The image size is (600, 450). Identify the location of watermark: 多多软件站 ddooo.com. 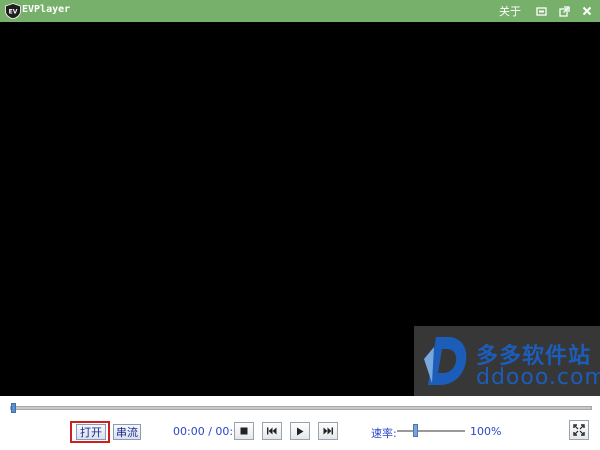
(507, 361).